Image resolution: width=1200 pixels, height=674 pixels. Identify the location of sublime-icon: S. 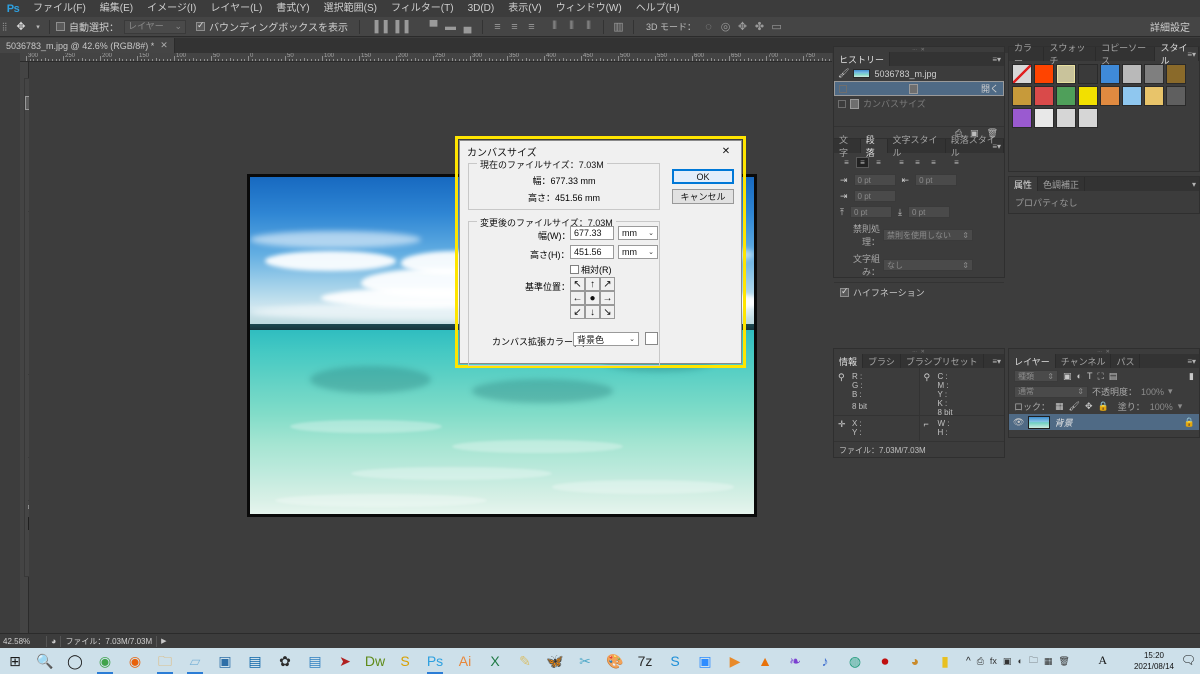
(405, 661).